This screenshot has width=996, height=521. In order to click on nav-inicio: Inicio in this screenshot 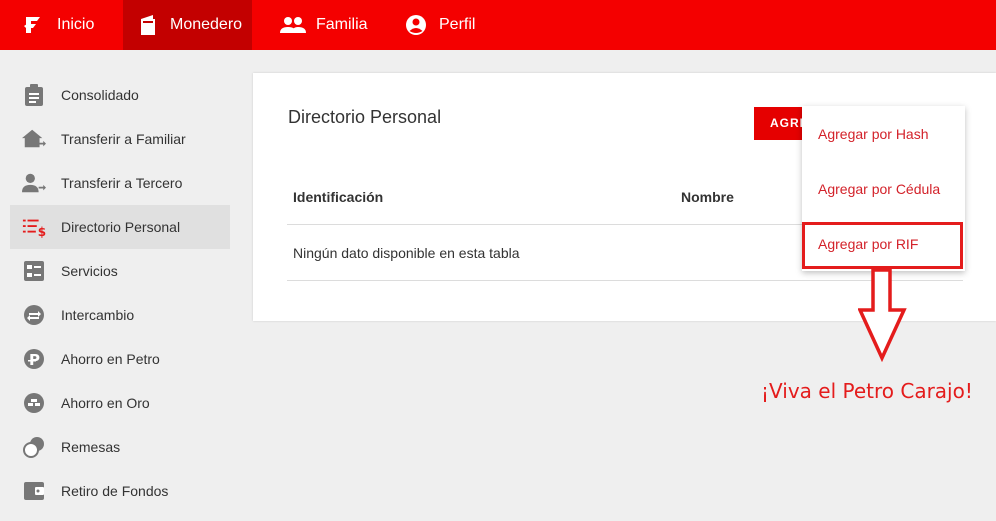, I will do `click(61, 25)`.